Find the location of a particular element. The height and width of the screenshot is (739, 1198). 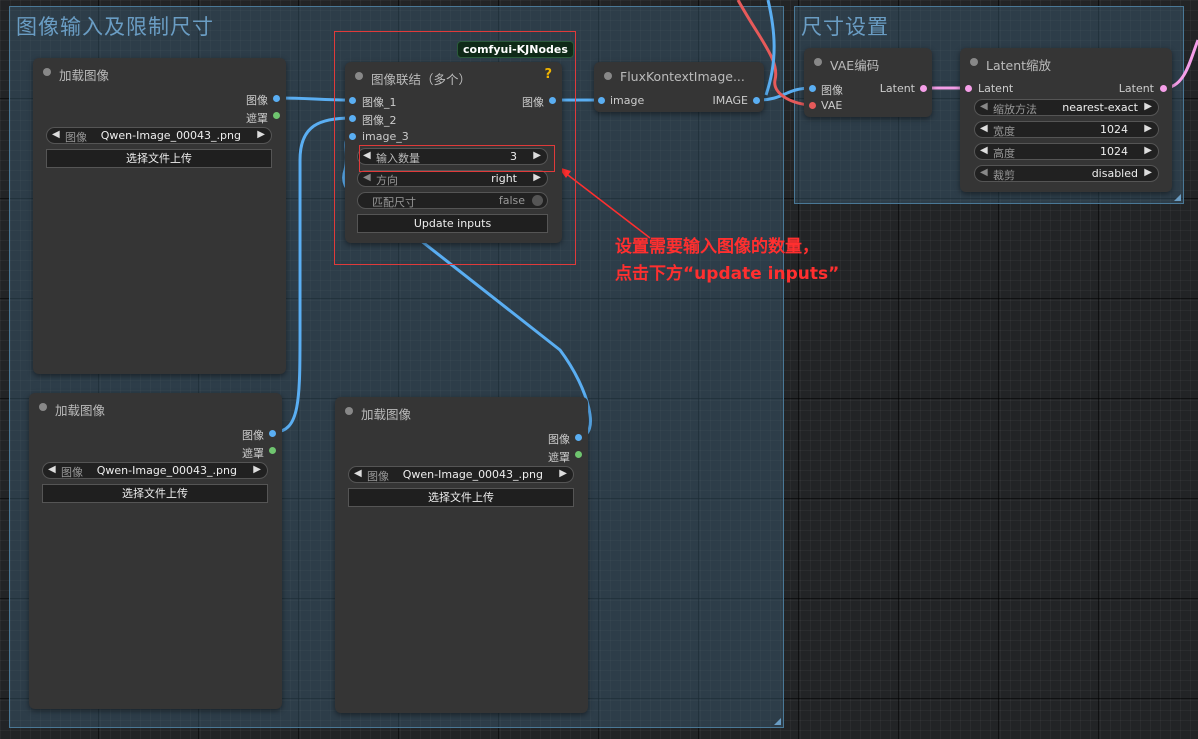

node-header: Latent缩放 is located at coordinates (1066, 62).